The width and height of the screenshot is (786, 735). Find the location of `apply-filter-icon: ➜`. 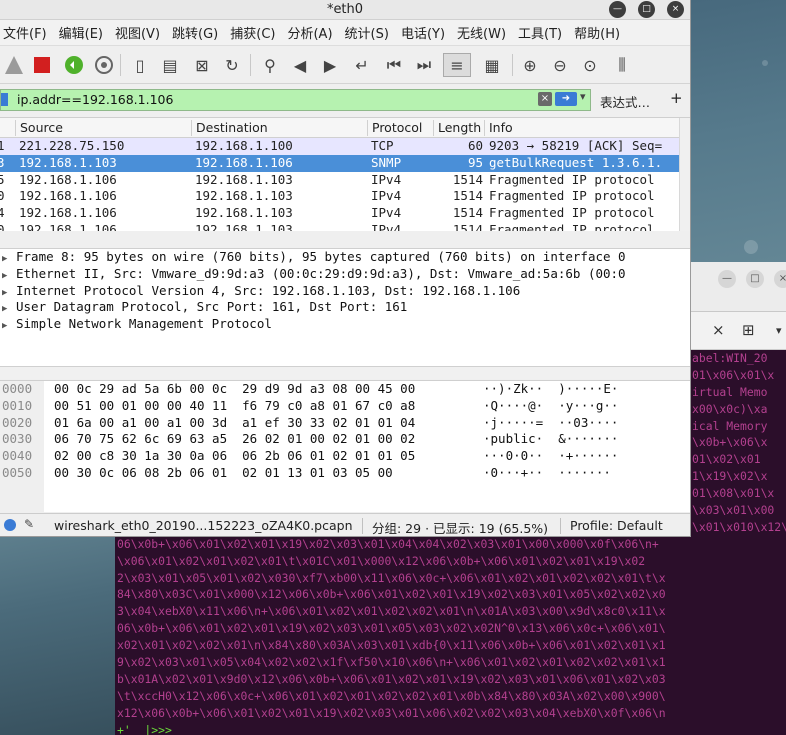

apply-filter-icon: ➜ is located at coordinates (566, 99).